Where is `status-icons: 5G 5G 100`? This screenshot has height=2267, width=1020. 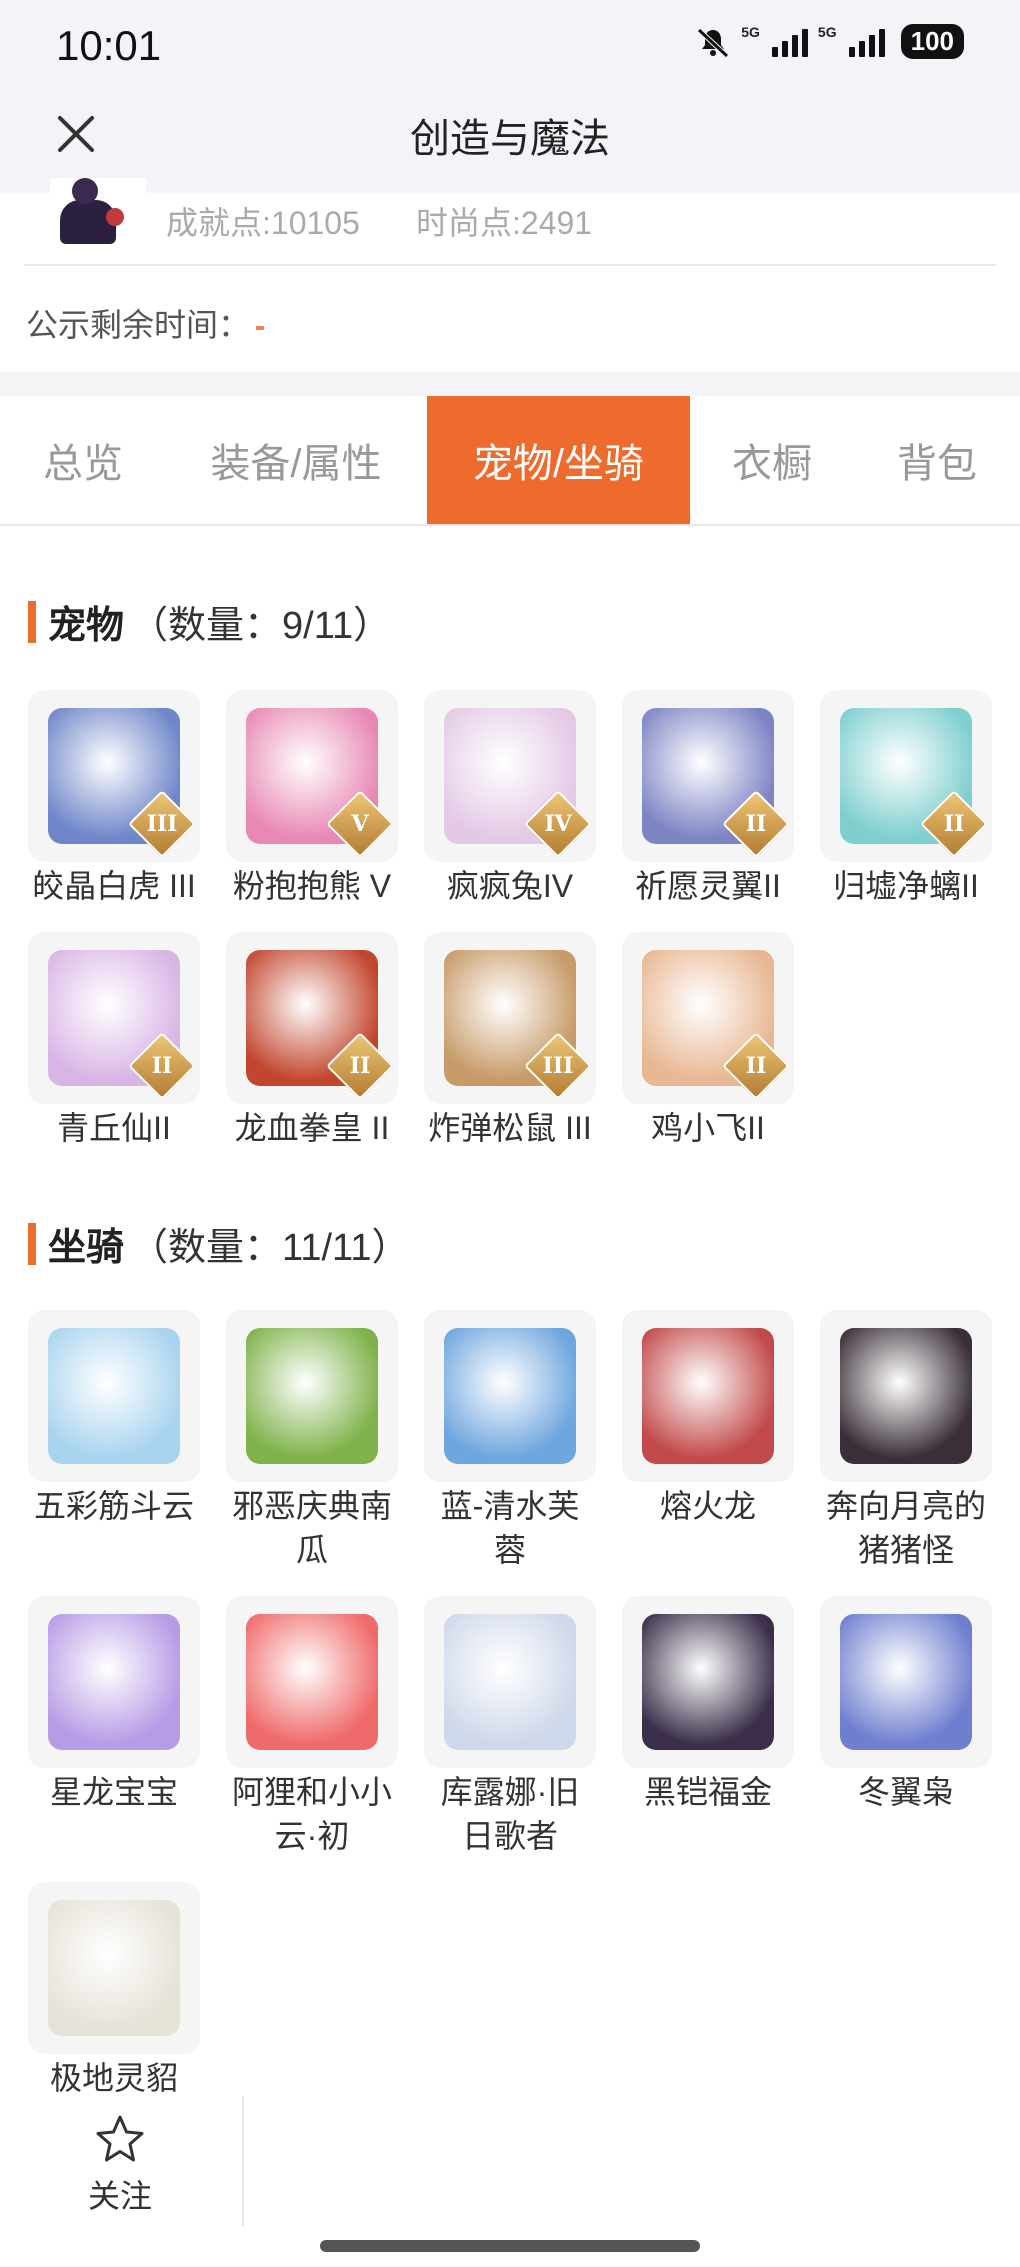 status-icons: 5G 5G 100 is located at coordinates (829, 41).